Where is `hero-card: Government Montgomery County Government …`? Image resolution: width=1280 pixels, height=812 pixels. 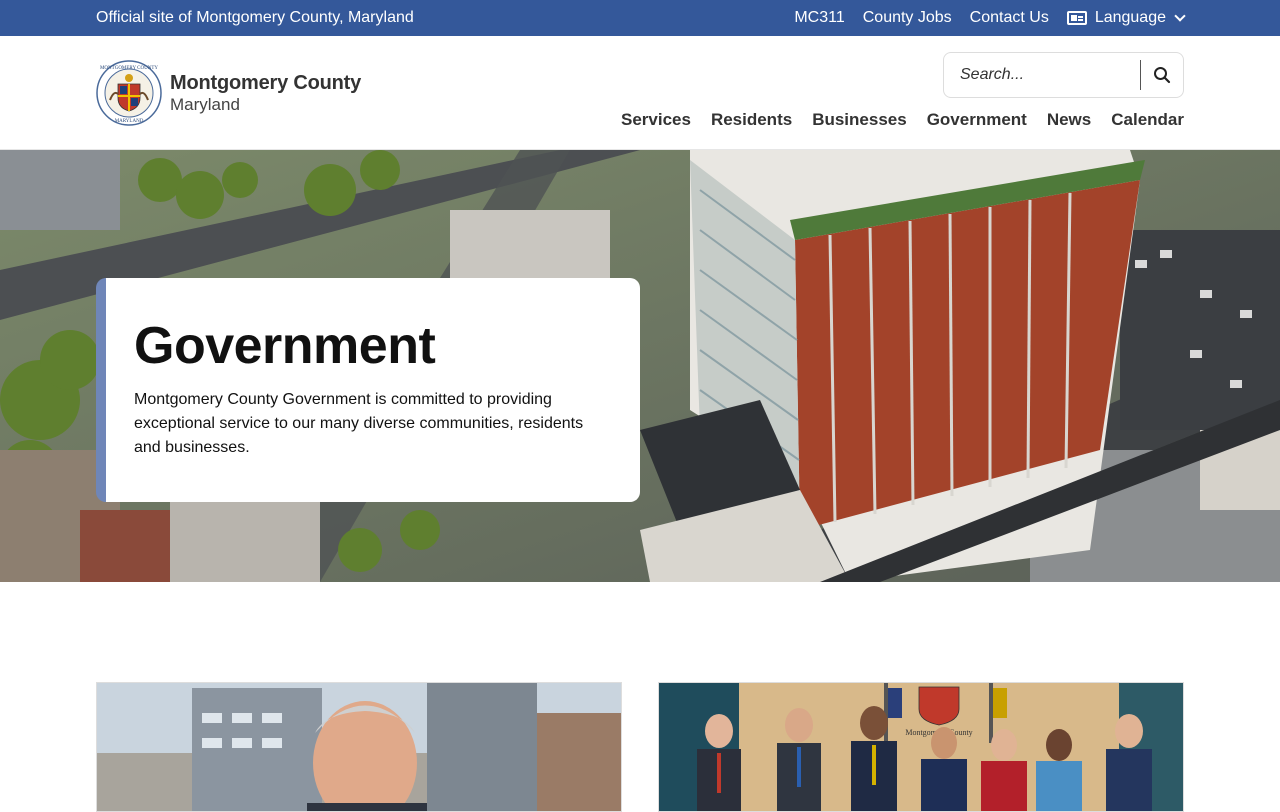
hero-card: Government Montgomery County Government … is located at coordinates (368, 390).